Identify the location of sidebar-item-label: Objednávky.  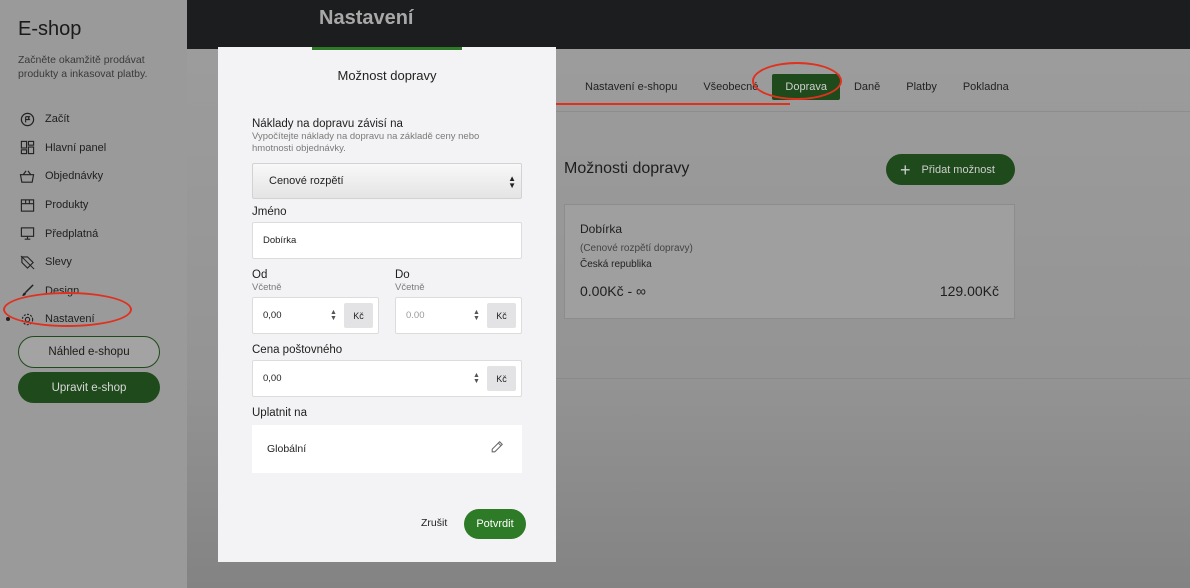
(74, 176).